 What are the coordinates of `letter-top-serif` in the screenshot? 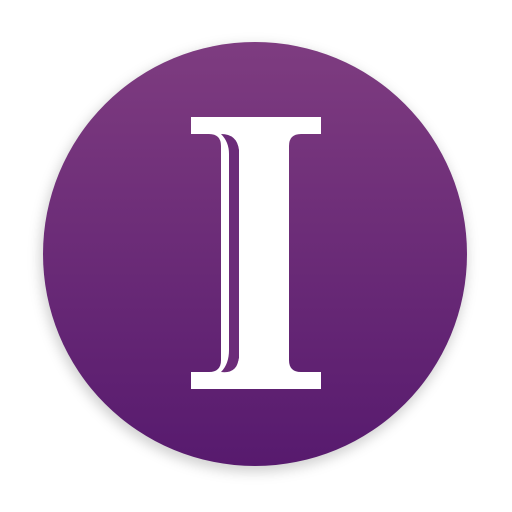 It's located at (256, 253).